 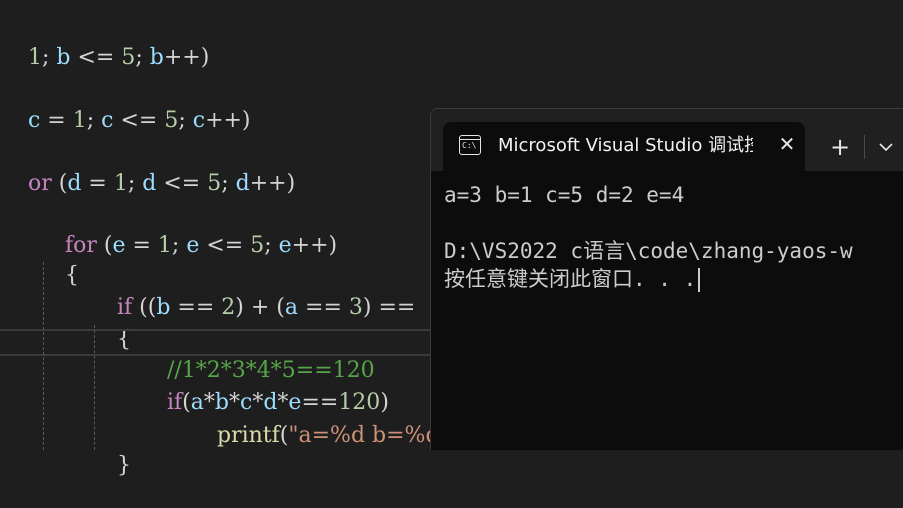 I want to click on text-cursor, so click(x=699, y=280).